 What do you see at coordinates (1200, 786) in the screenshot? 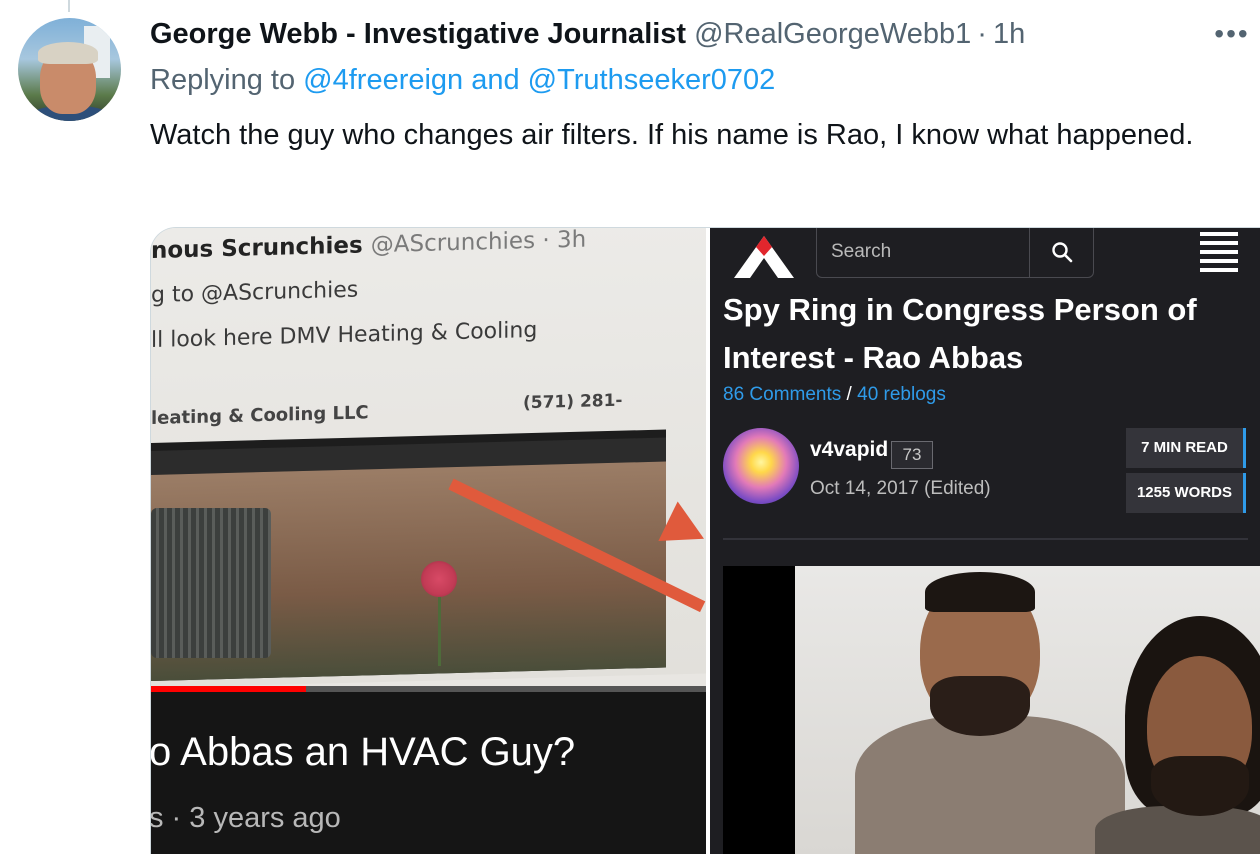
I see `person-two-beard` at bounding box center [1200, 786].